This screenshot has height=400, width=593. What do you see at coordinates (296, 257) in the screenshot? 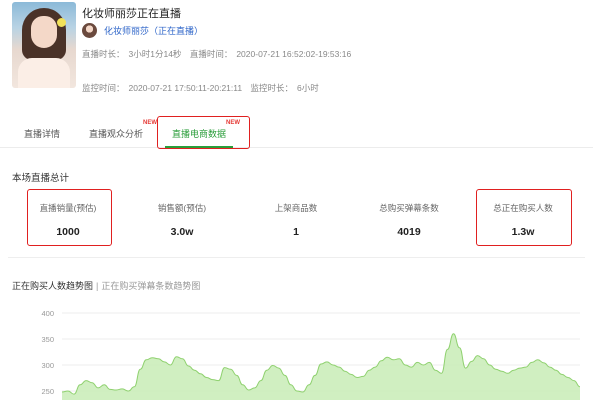
I see `section-divider` at bounding box center [296, 257].